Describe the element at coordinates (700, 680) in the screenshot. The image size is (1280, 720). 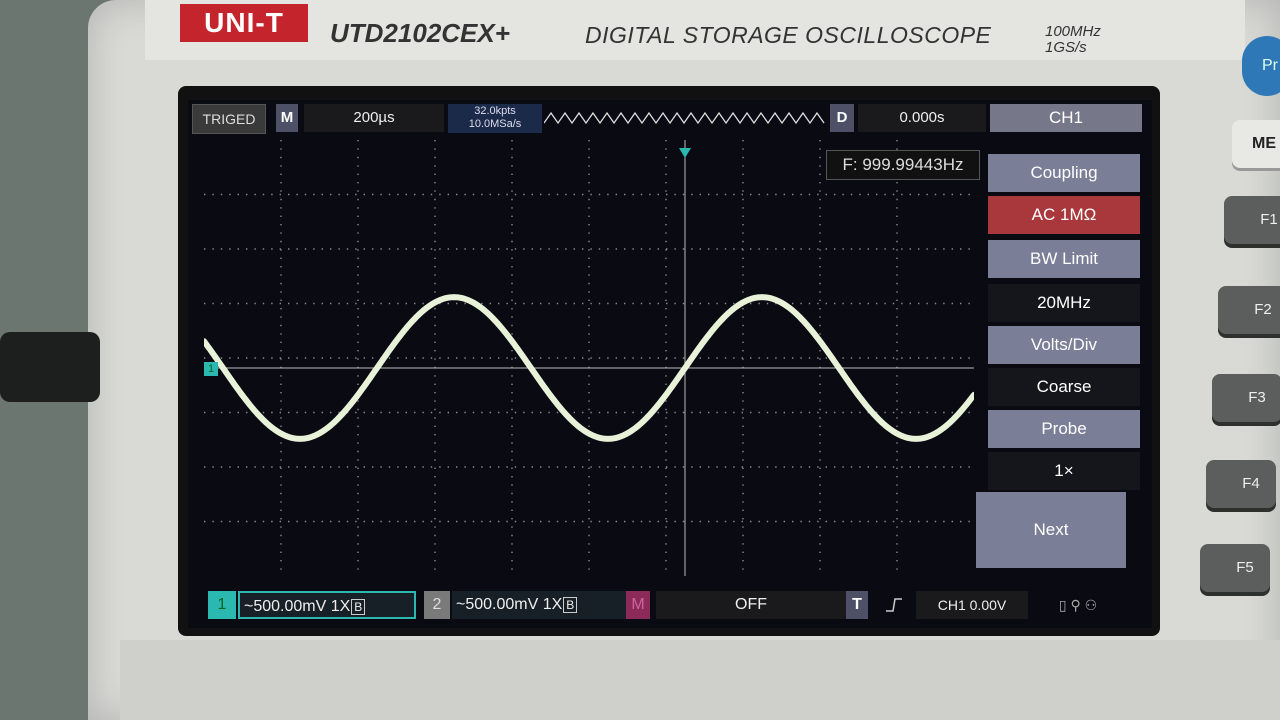
I see `device-lower-panel` at that location.